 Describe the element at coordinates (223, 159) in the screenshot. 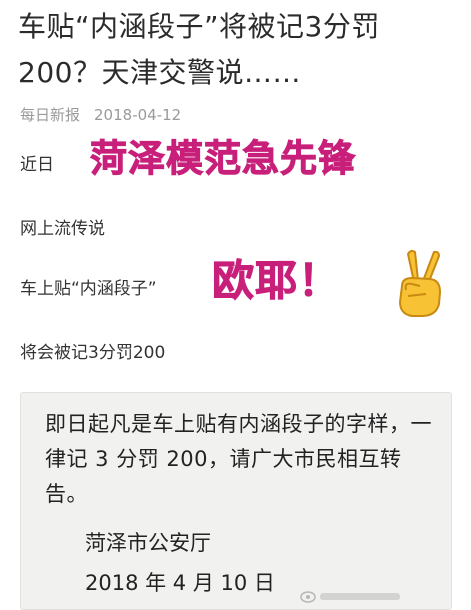

I see `overlay-title-text: 菏泽模范急先锋` at that location.